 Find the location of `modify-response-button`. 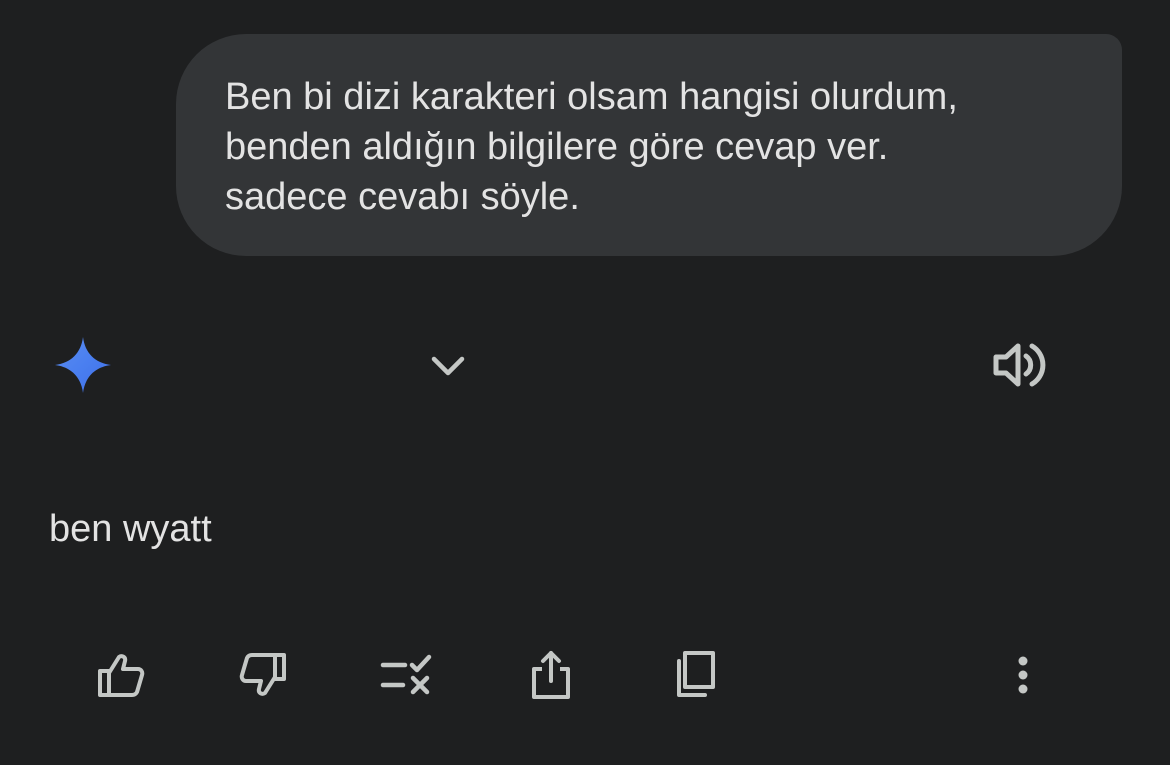

modify-response-button is located at coordinates (407, 675).